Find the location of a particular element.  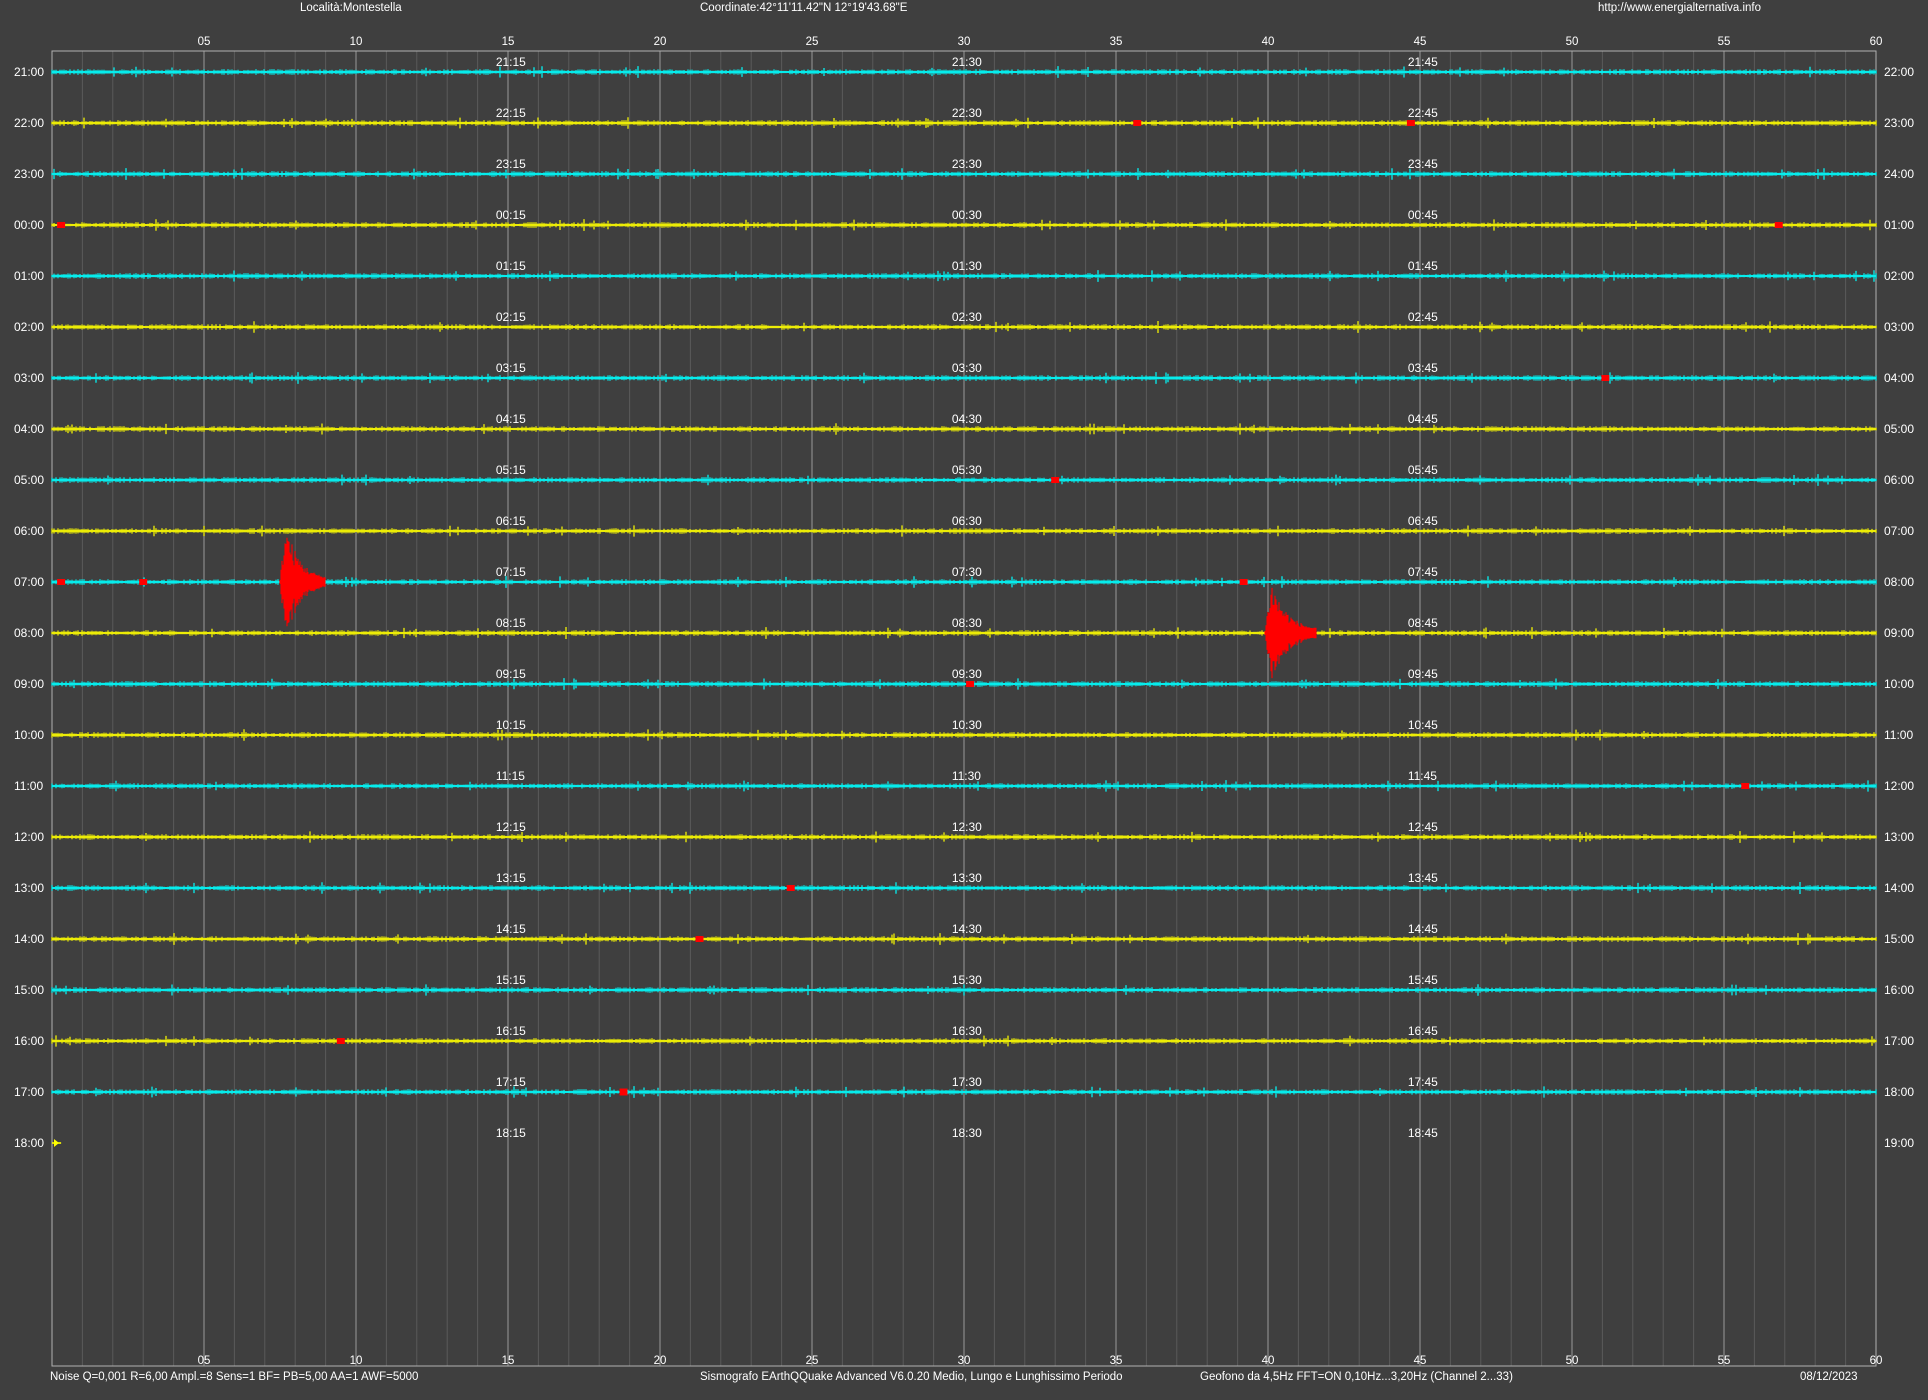

row-quarter-30: 01:30 is located at coordinates (967, 266).